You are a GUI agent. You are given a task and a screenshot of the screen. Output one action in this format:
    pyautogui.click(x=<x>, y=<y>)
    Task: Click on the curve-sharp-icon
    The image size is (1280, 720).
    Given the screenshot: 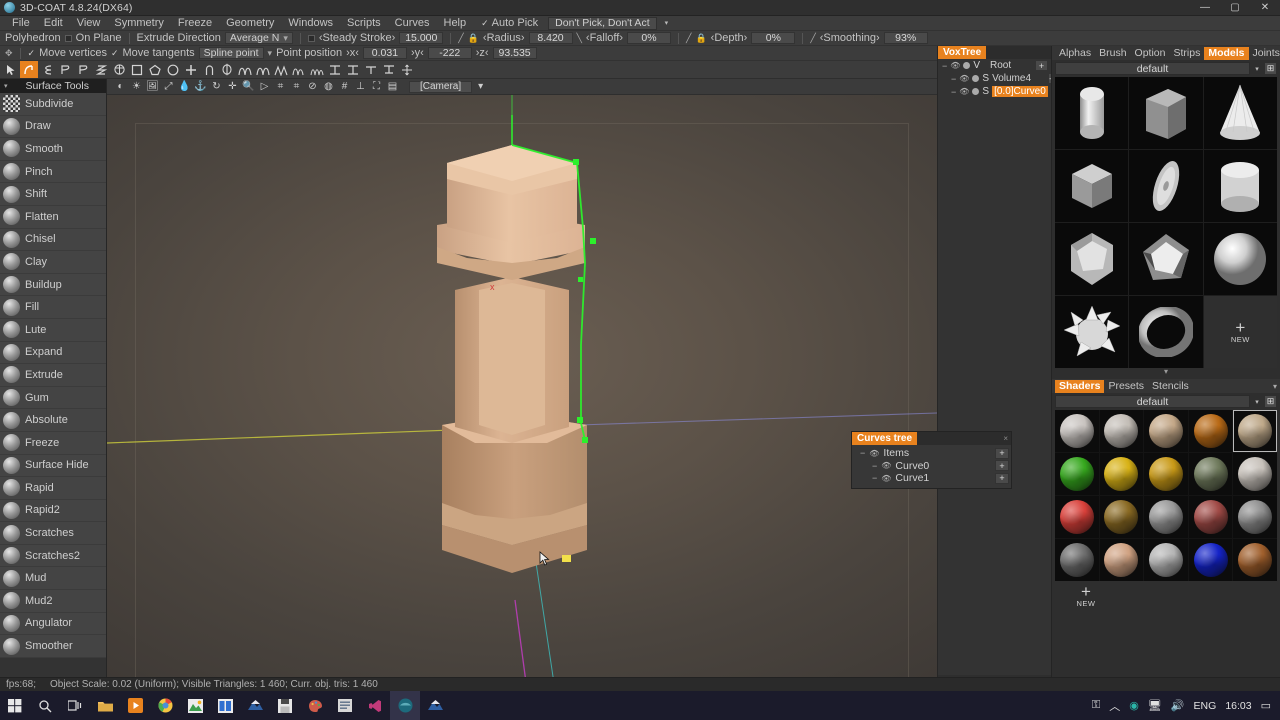 What is the action you would take?
    pyautogui.click(x=281, y=69)
    